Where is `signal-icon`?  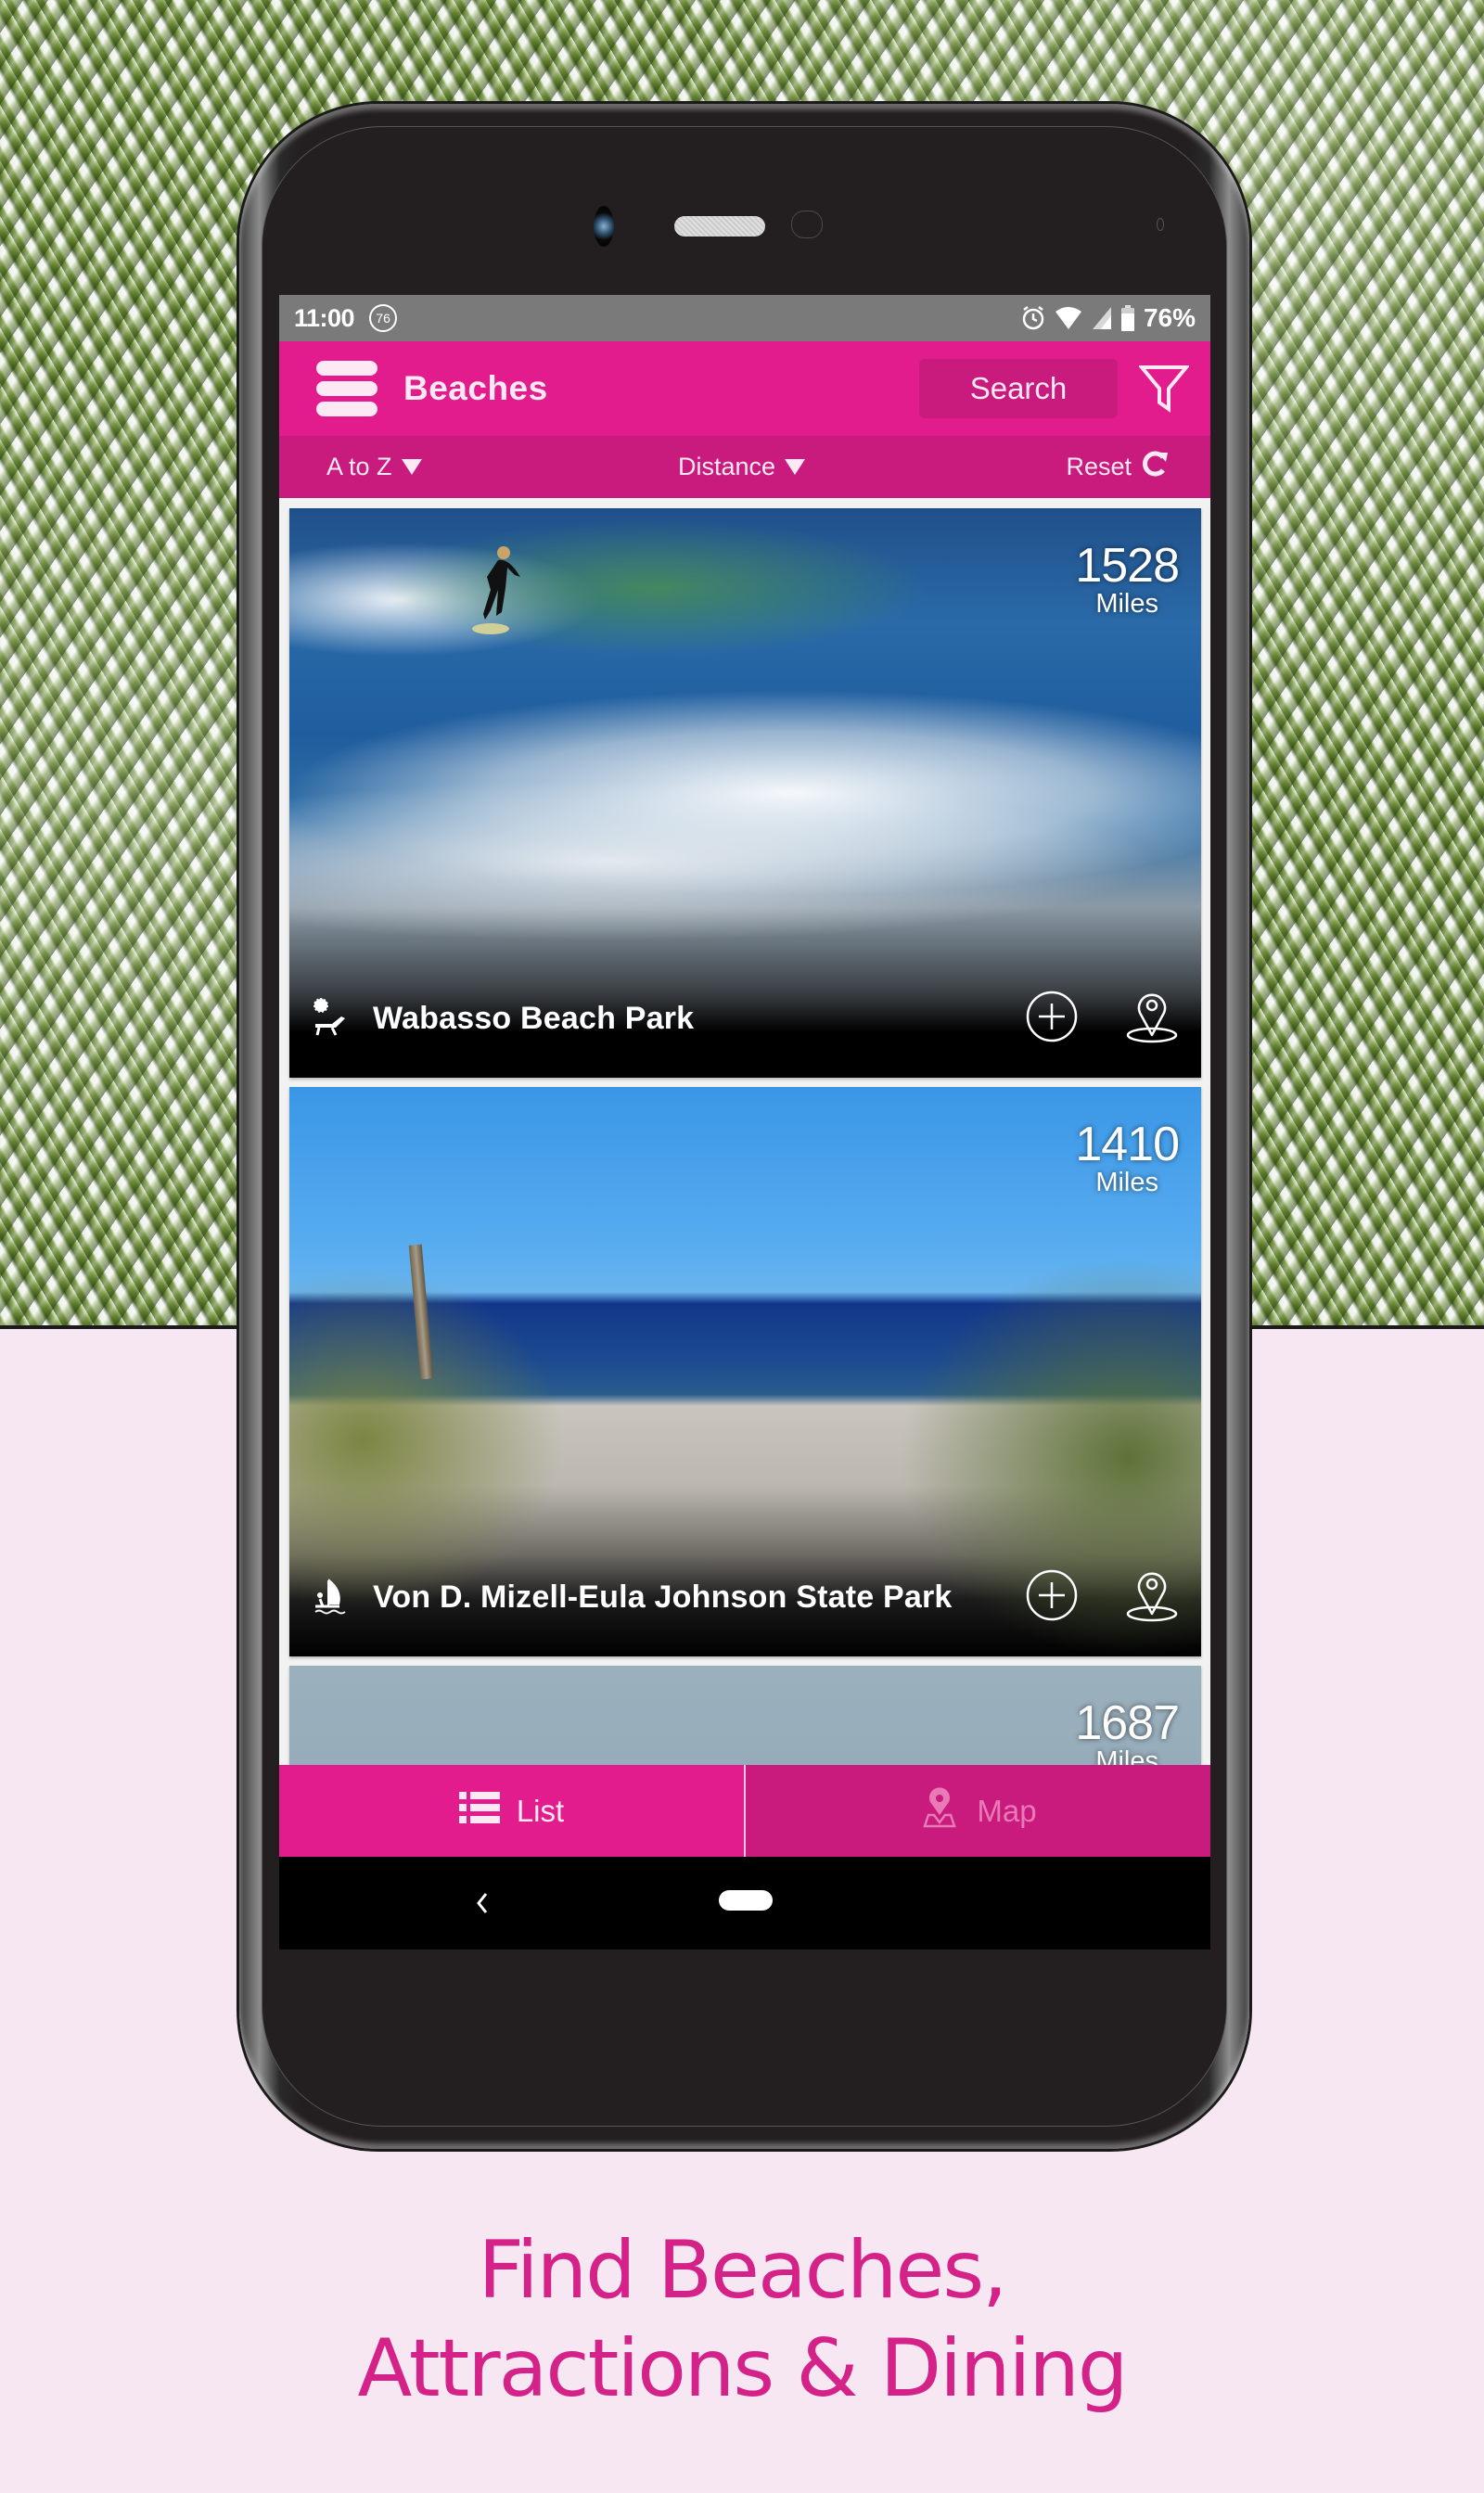
signal-icon is located at coordinates (1102, 318).